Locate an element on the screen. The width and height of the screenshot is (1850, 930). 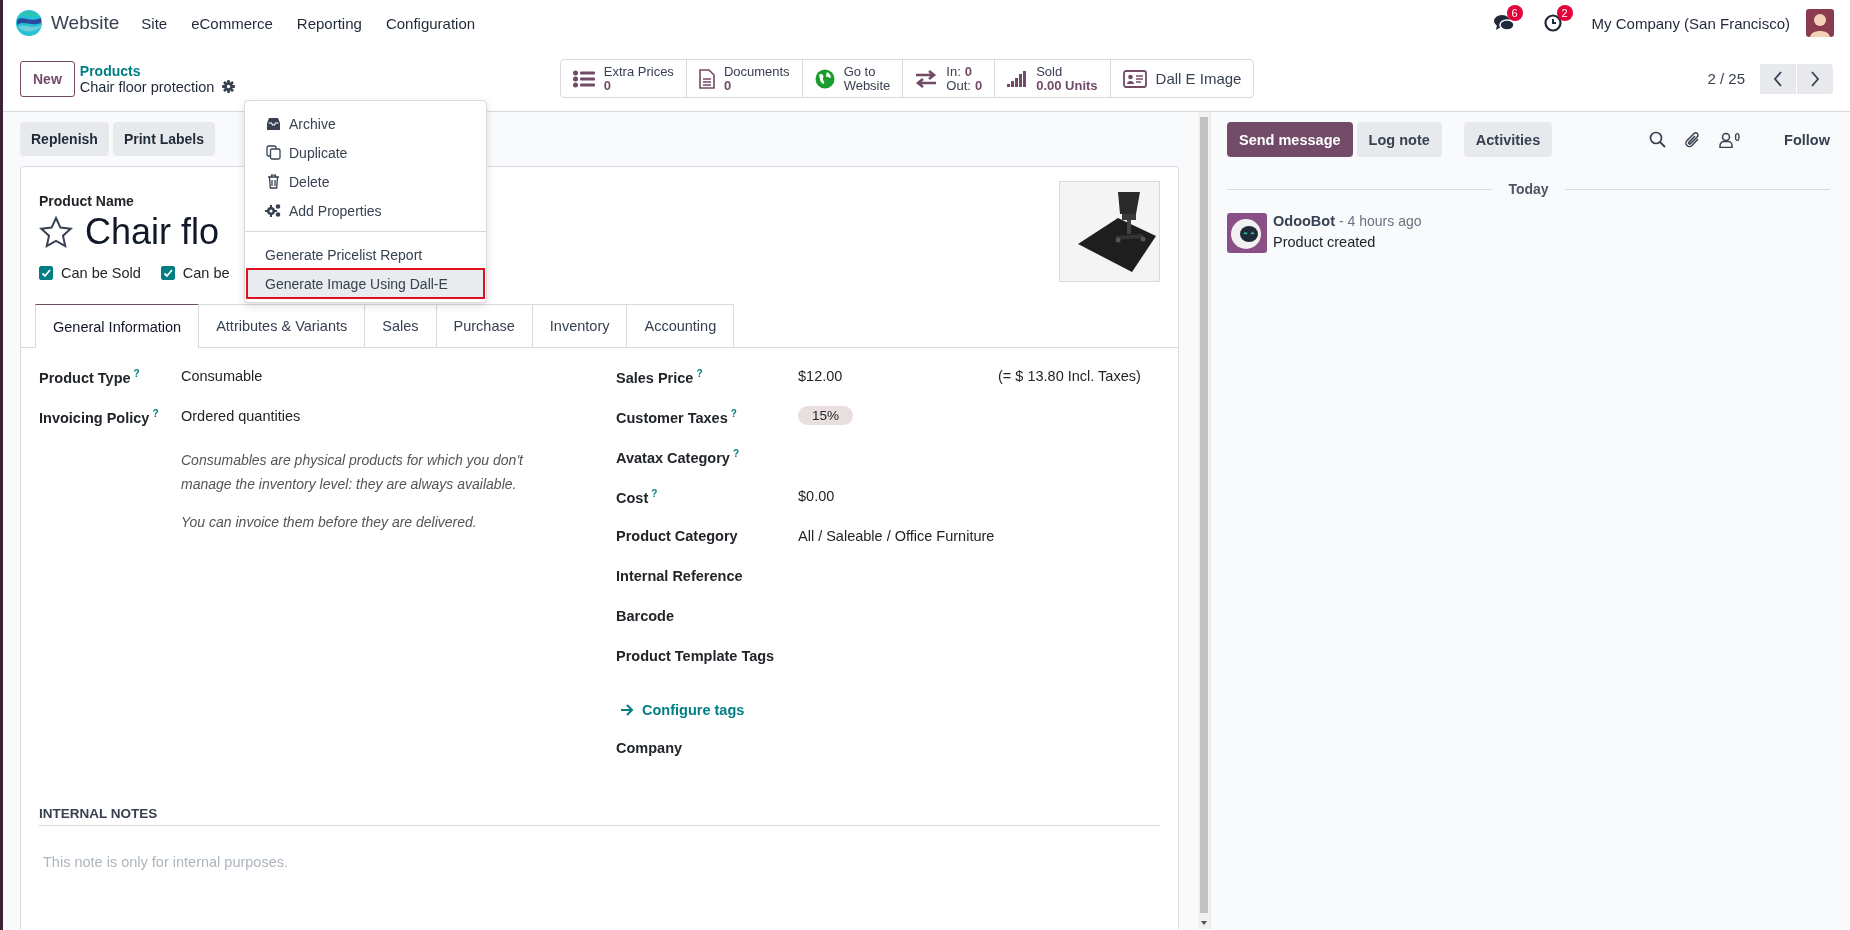
notification-badge: 2 is located at coordinates (1564, 13).